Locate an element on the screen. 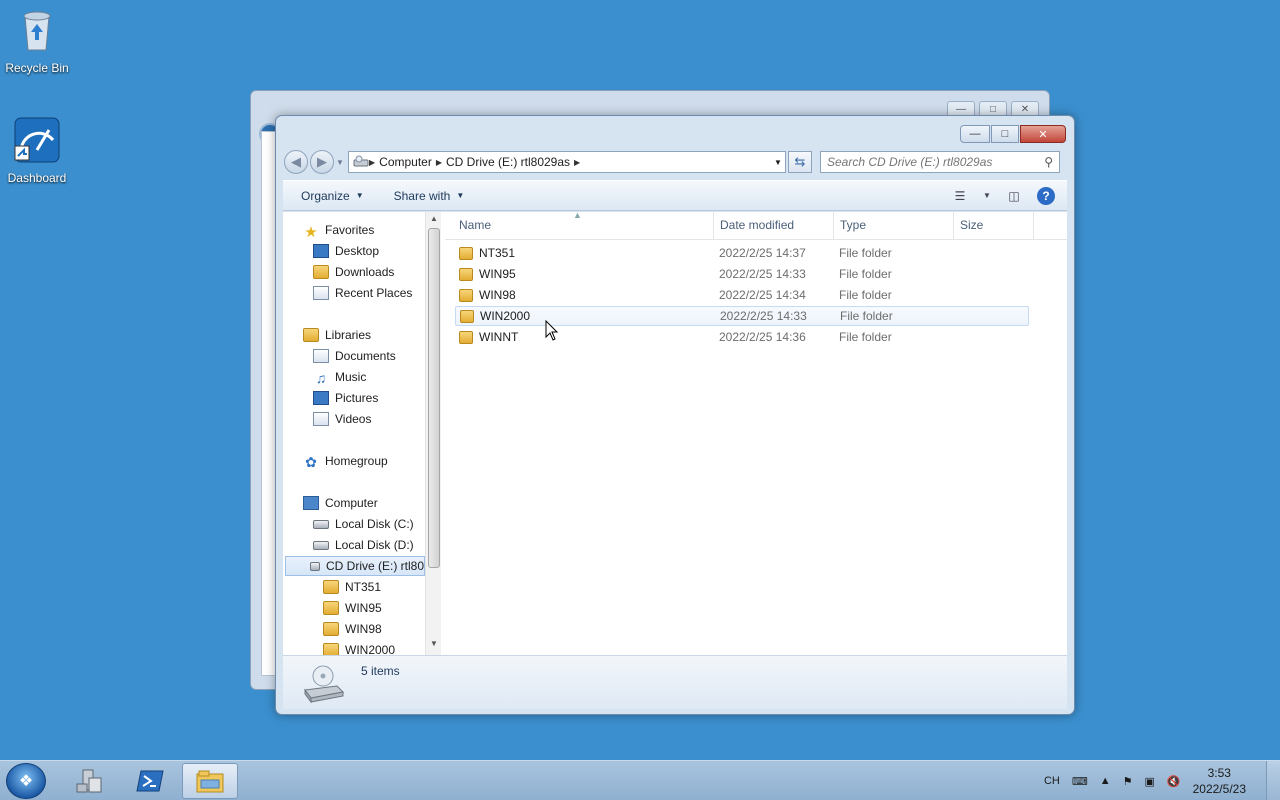  windows-explorer-icon is located at coordinates (210, 781).